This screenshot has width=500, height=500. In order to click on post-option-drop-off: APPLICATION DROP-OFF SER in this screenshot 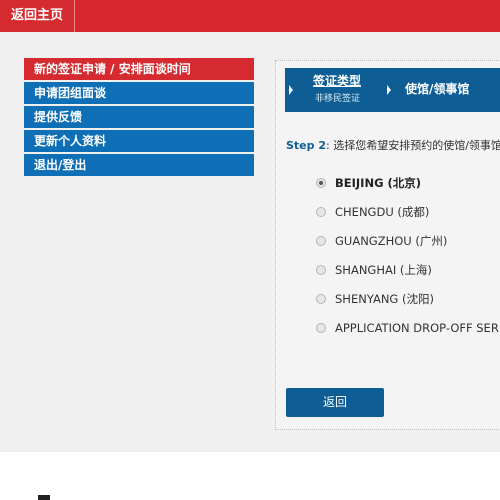, I will do `click(408, 327)`.